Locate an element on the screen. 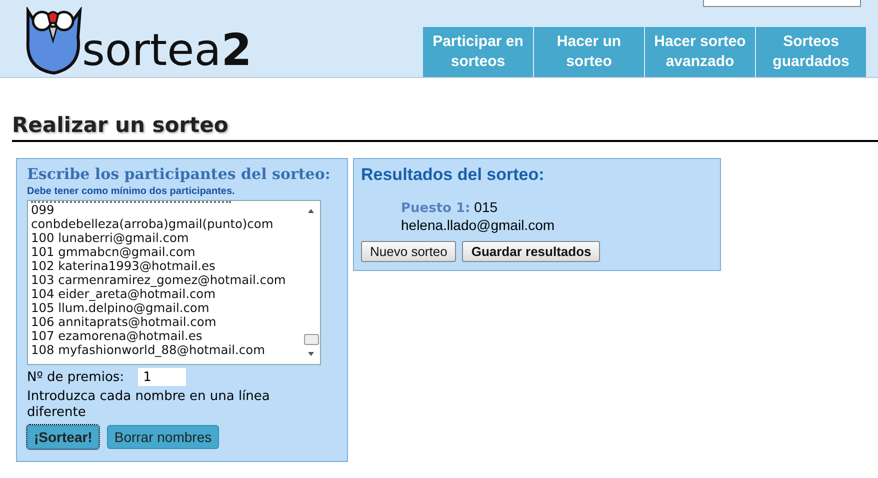 This screenshot has width=878, height=478. new-draw-button: Nuevo sorteo is located at coordinates (408, 251).